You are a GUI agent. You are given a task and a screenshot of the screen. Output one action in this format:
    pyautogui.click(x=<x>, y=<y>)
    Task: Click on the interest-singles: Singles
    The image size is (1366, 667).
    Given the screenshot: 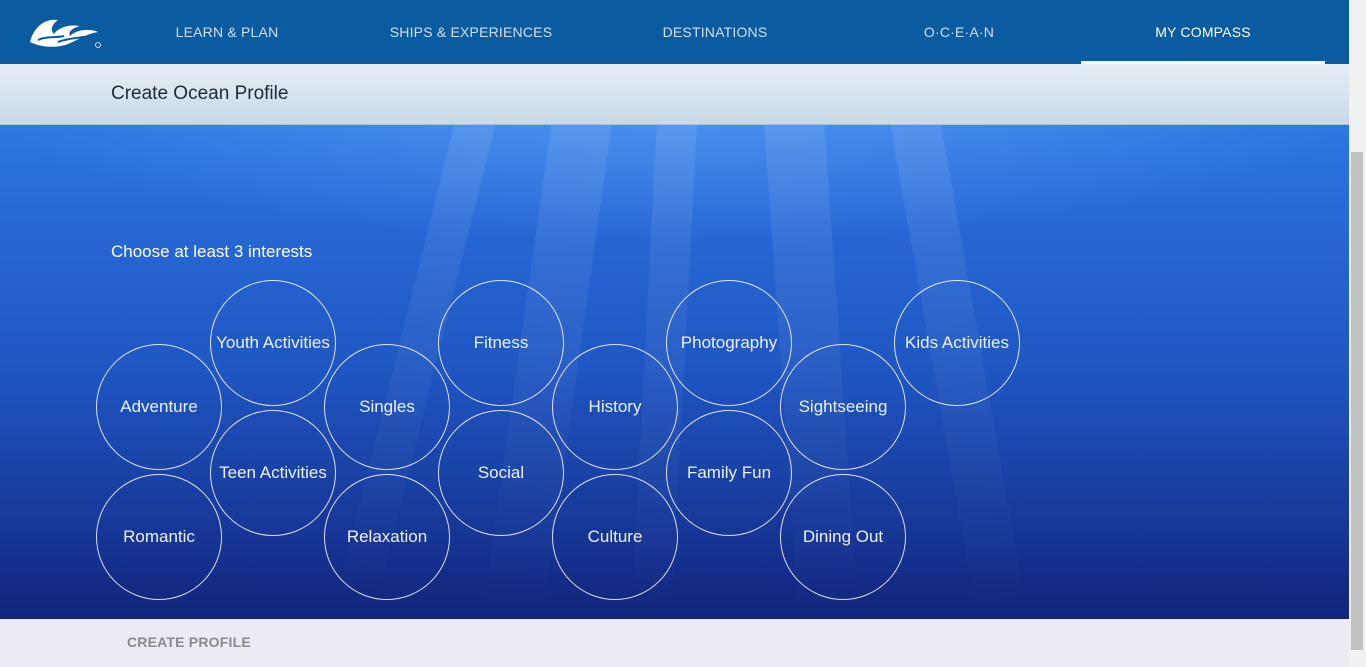 What is the action you would take?
    pyautogui.click(x=387, y=407)
    